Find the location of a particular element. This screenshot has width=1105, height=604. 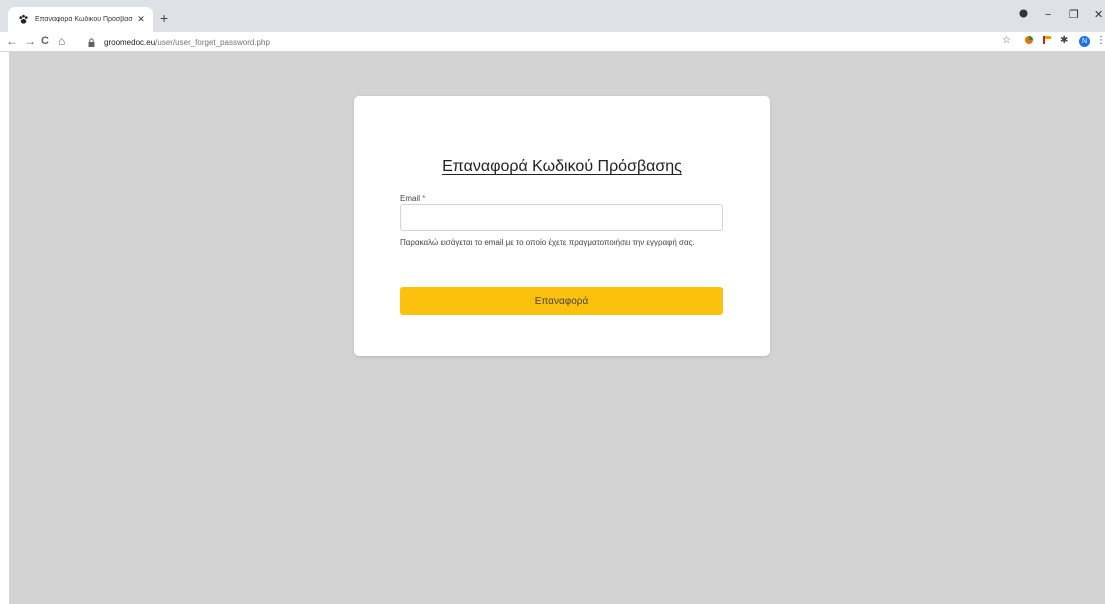

url-path: /user/user_forget_password.php is located at coordinates (212, 42).